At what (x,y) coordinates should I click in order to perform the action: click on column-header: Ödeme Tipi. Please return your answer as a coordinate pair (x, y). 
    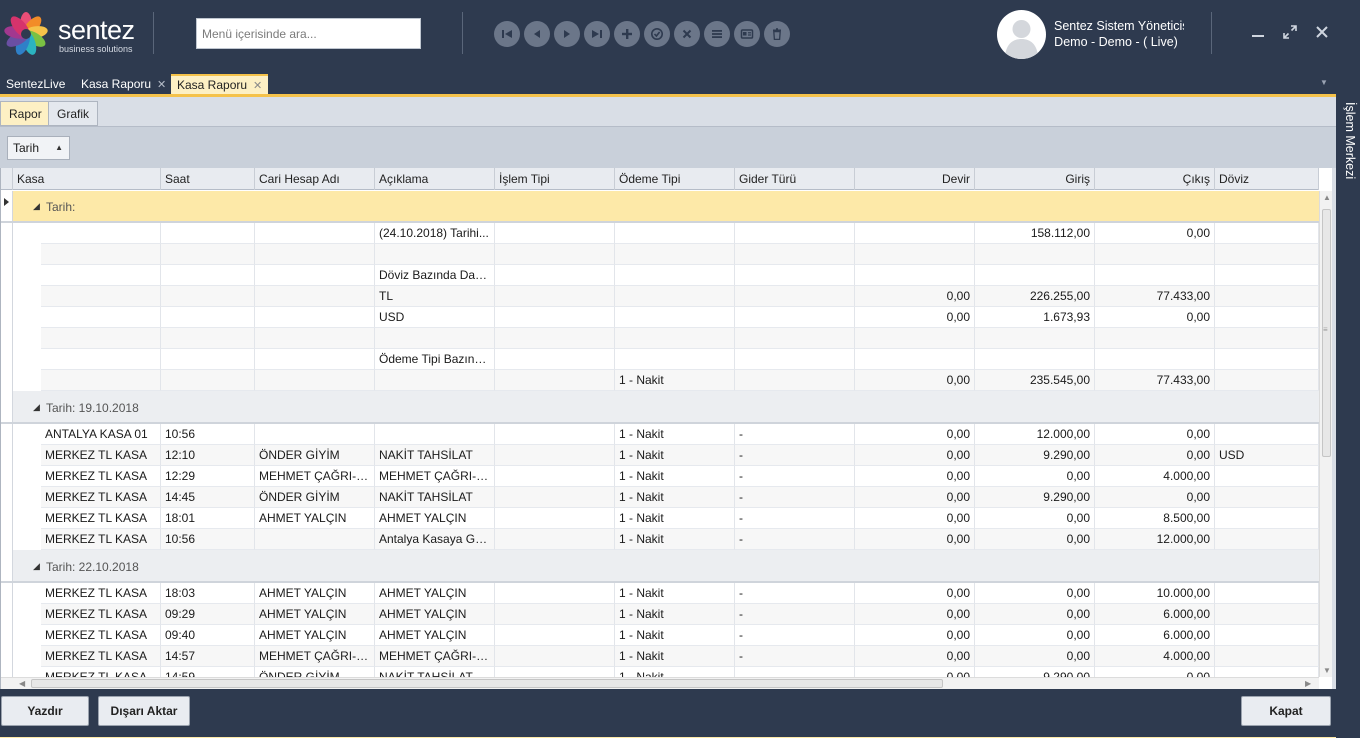
    Looking at the image, I should click on (675, 179).